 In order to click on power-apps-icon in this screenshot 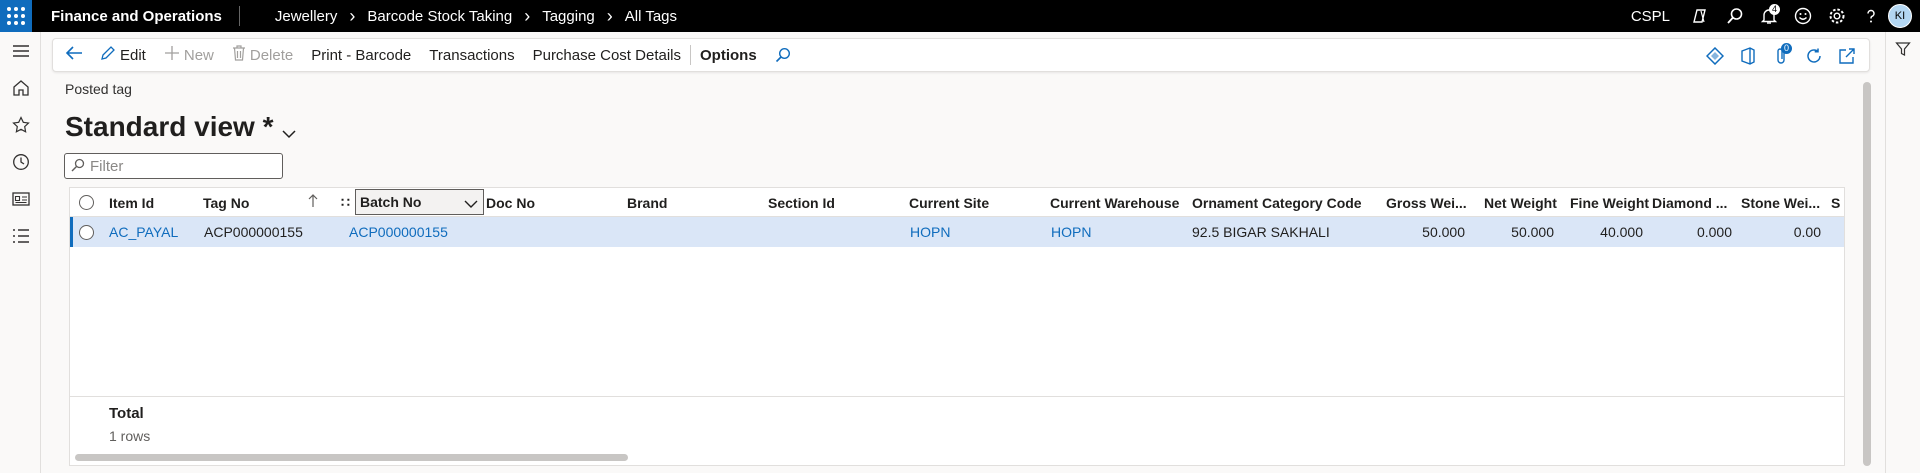, I will do `click(1714, 56)`.